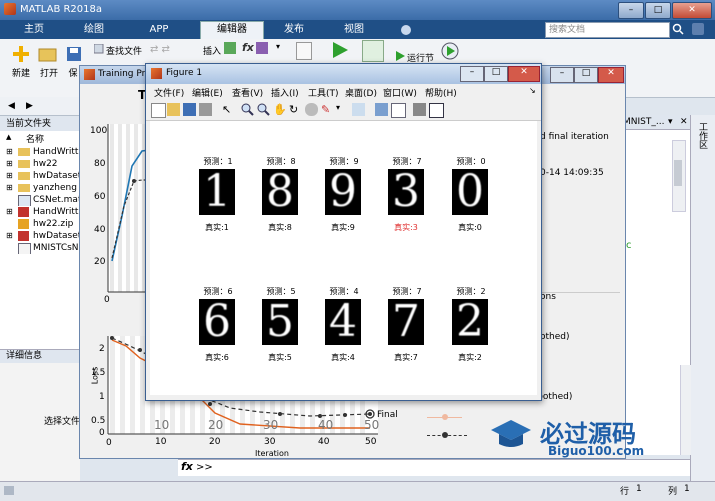  What do you see at coordinates (658, 10) in the screenshot?
I see `maximize-button: □` at bounding box center [658, 10].